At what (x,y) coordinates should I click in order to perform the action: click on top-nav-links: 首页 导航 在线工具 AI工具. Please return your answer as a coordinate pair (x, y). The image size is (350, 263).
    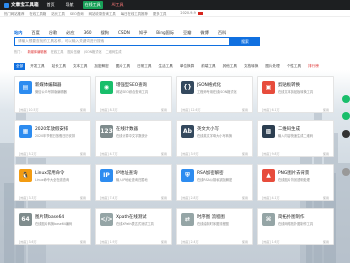
    Looking at the image, I should click on (85, 5).